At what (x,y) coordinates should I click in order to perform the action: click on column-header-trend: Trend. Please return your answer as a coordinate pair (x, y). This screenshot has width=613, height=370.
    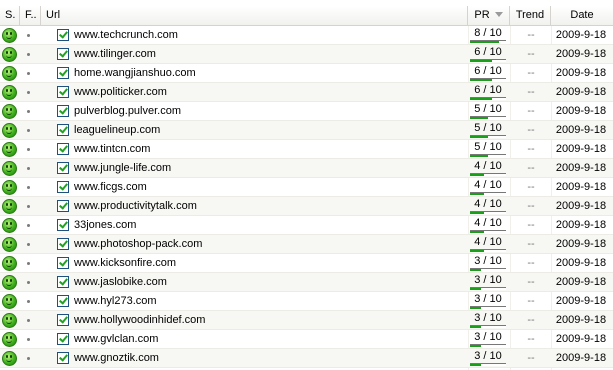
    Looking at the image, I should click on (530, 15).